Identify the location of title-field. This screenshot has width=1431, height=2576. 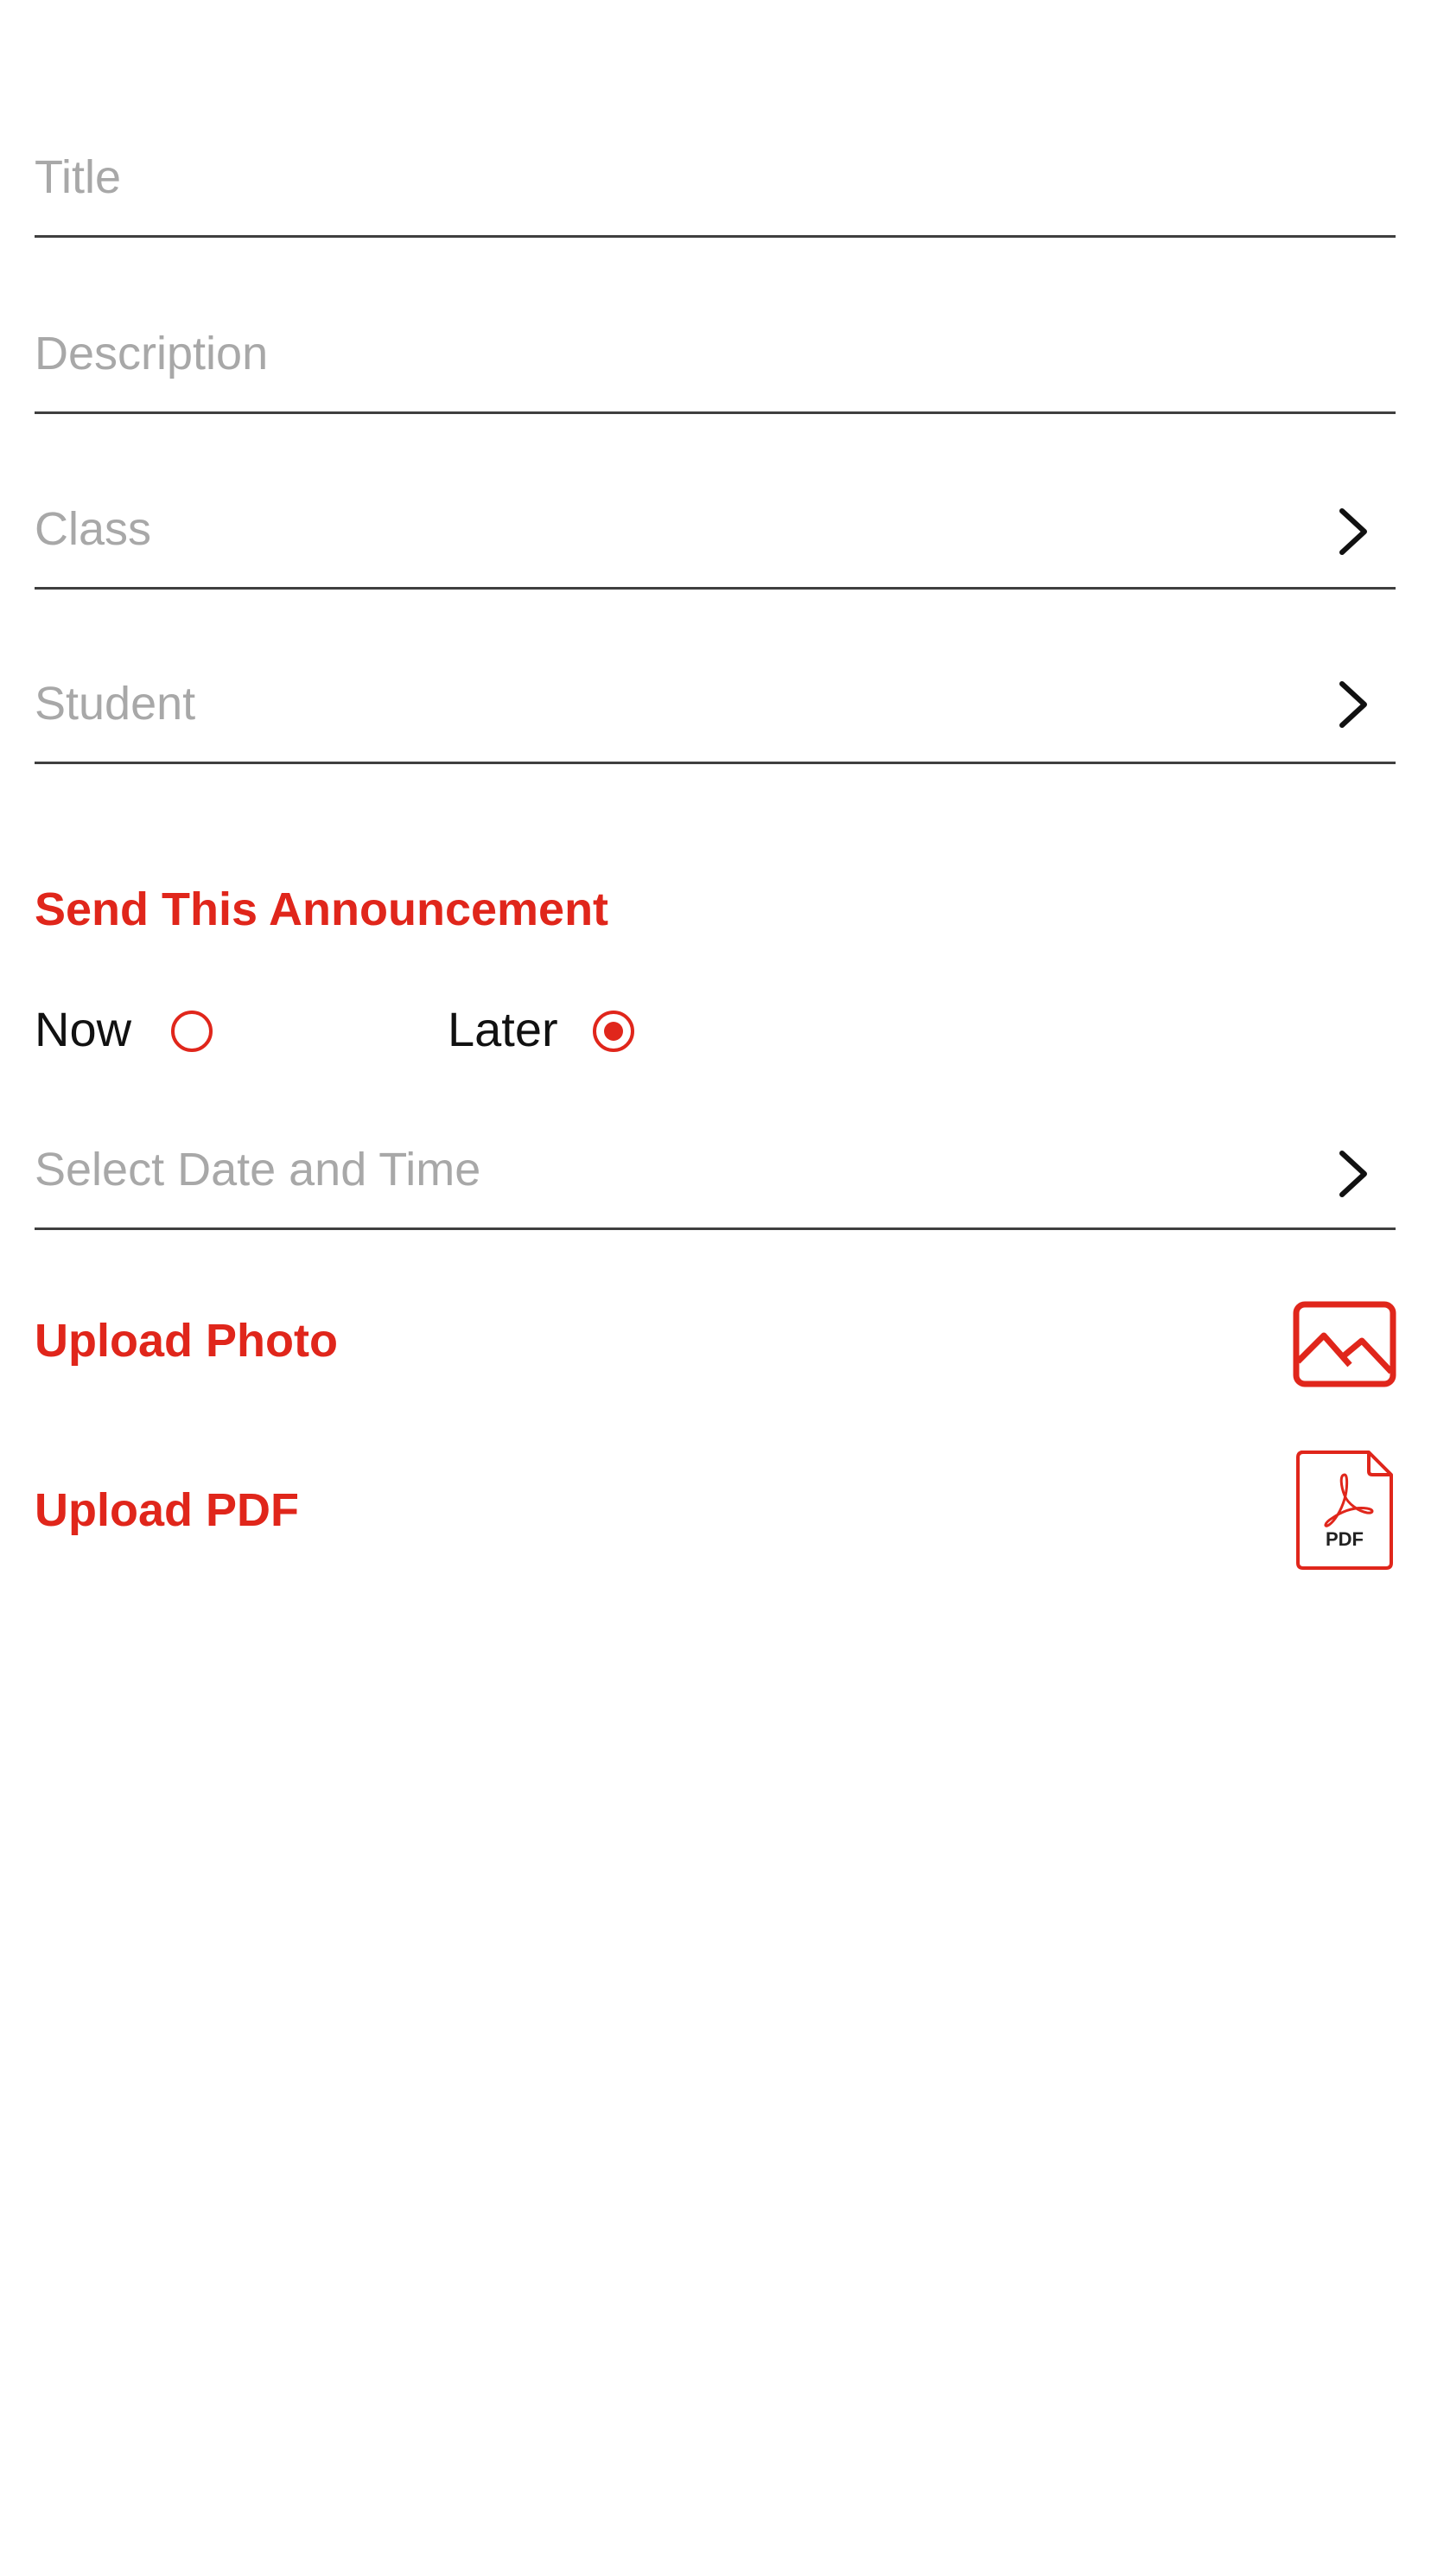
(715, 184).